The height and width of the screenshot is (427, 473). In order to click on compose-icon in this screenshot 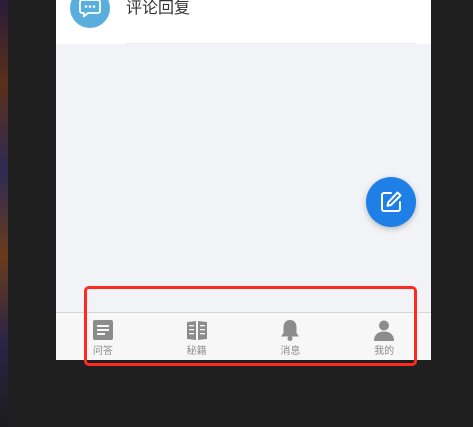, I will do `click(391, 202)`.